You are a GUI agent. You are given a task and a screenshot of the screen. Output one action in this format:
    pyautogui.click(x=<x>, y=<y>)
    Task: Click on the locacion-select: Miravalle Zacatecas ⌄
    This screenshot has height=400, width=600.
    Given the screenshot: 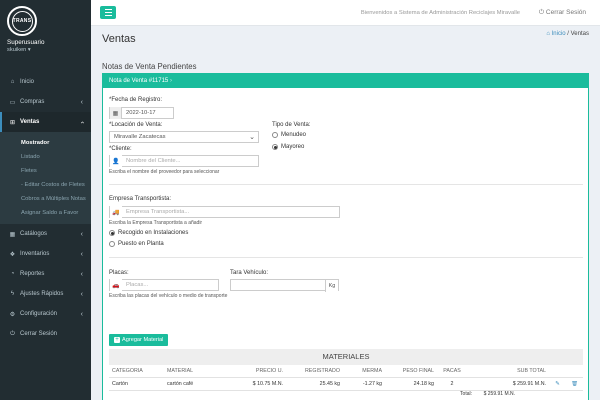 What is the action you would take?
    pyautogui.click(x=184, y=137)
    